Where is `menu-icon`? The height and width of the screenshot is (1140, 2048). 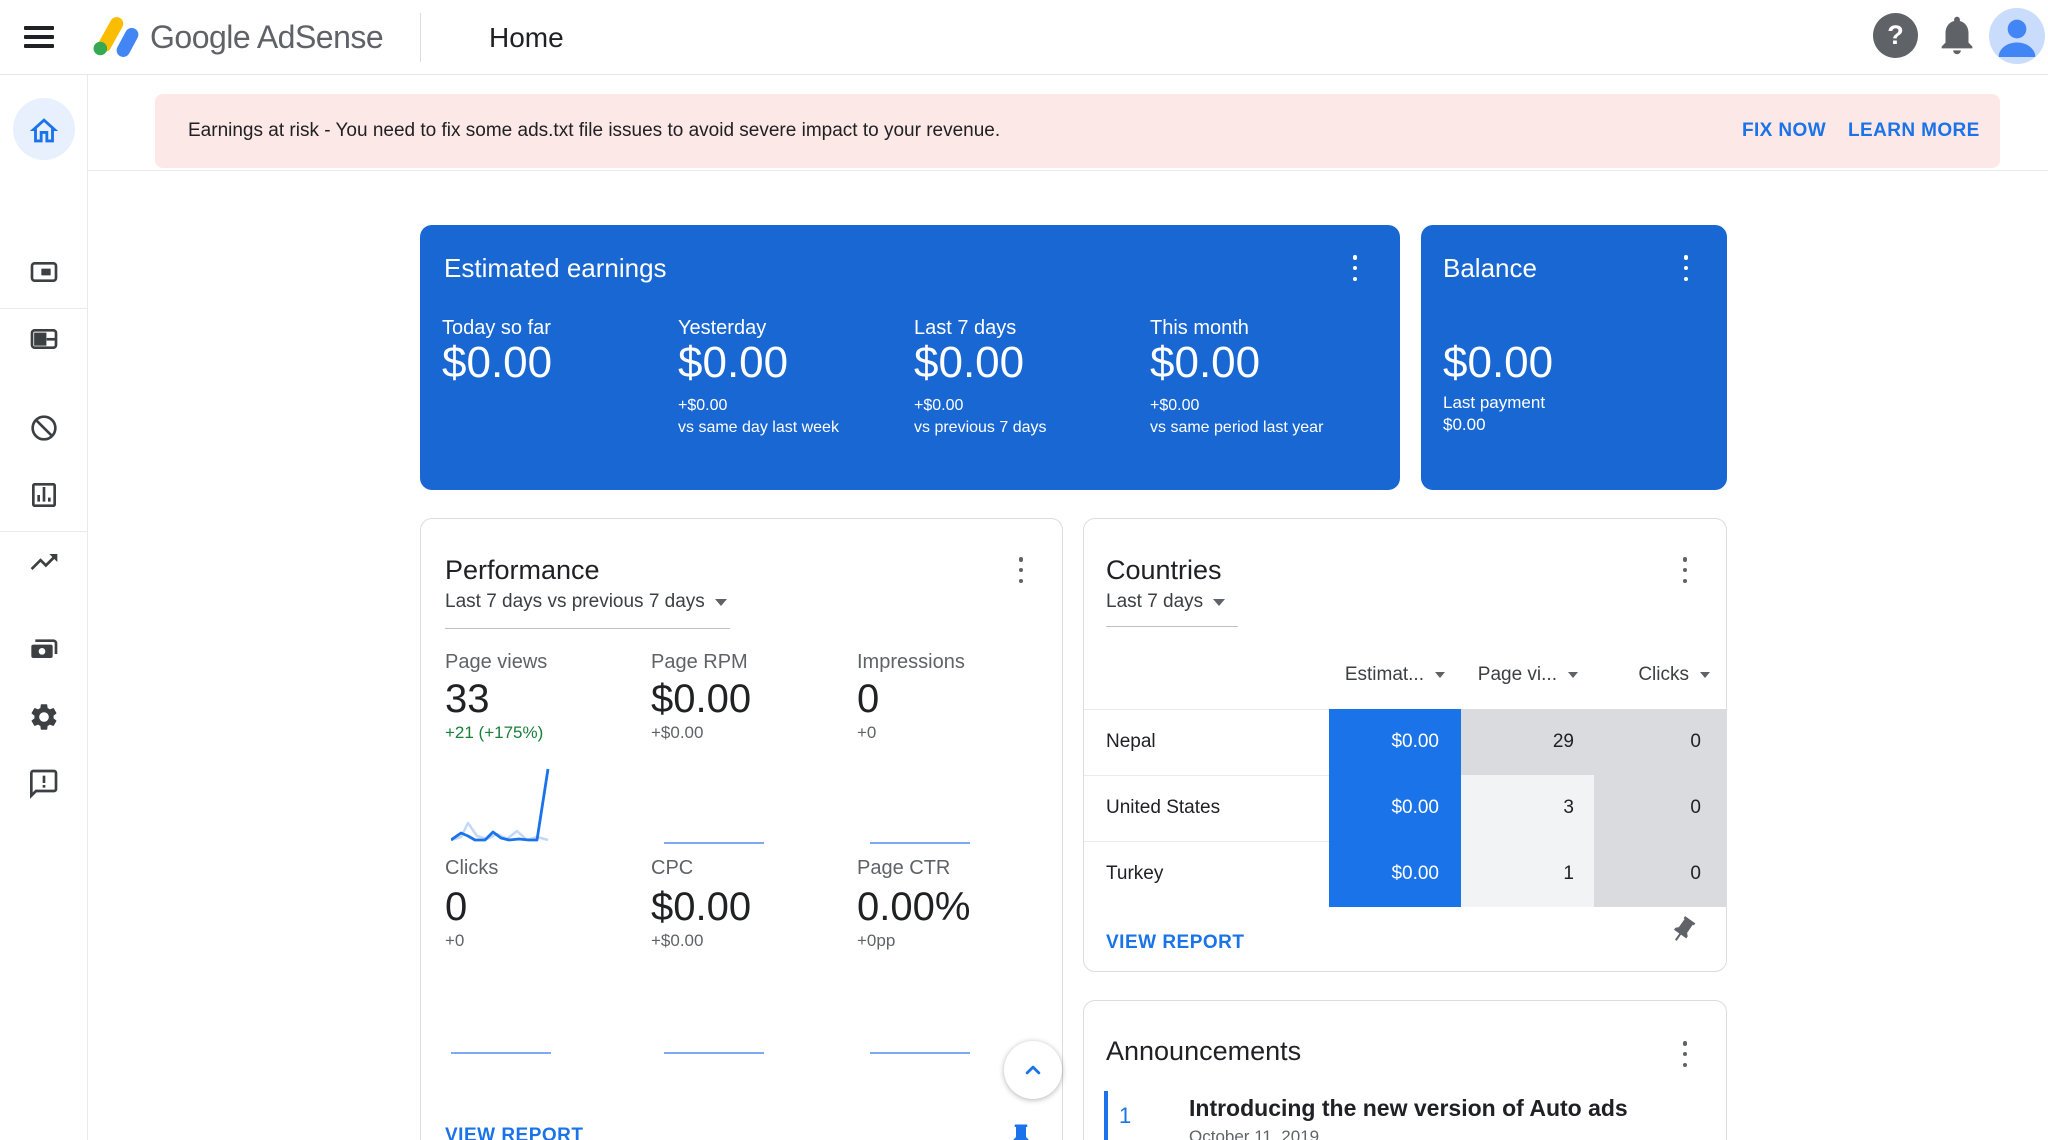
menu-icon is located at coordinates (40, 37).